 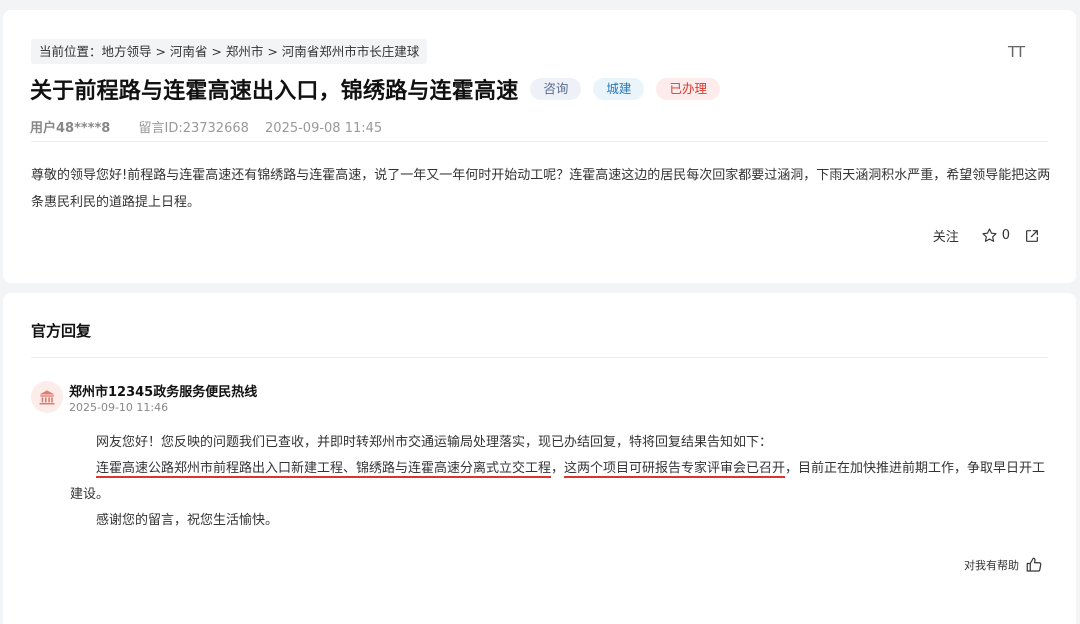 What do you see at coordinates (946, 235) in the screenshot?
I see `follow-button: 关注` at bounding box center [946, 235].